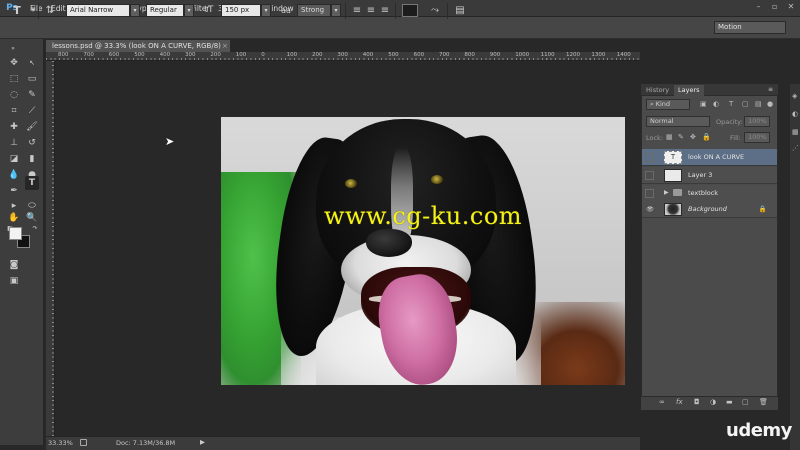  Describe the element at coordinates (745, 402) in the screenshot. I see `new-layer-icon: ▢` at that location.